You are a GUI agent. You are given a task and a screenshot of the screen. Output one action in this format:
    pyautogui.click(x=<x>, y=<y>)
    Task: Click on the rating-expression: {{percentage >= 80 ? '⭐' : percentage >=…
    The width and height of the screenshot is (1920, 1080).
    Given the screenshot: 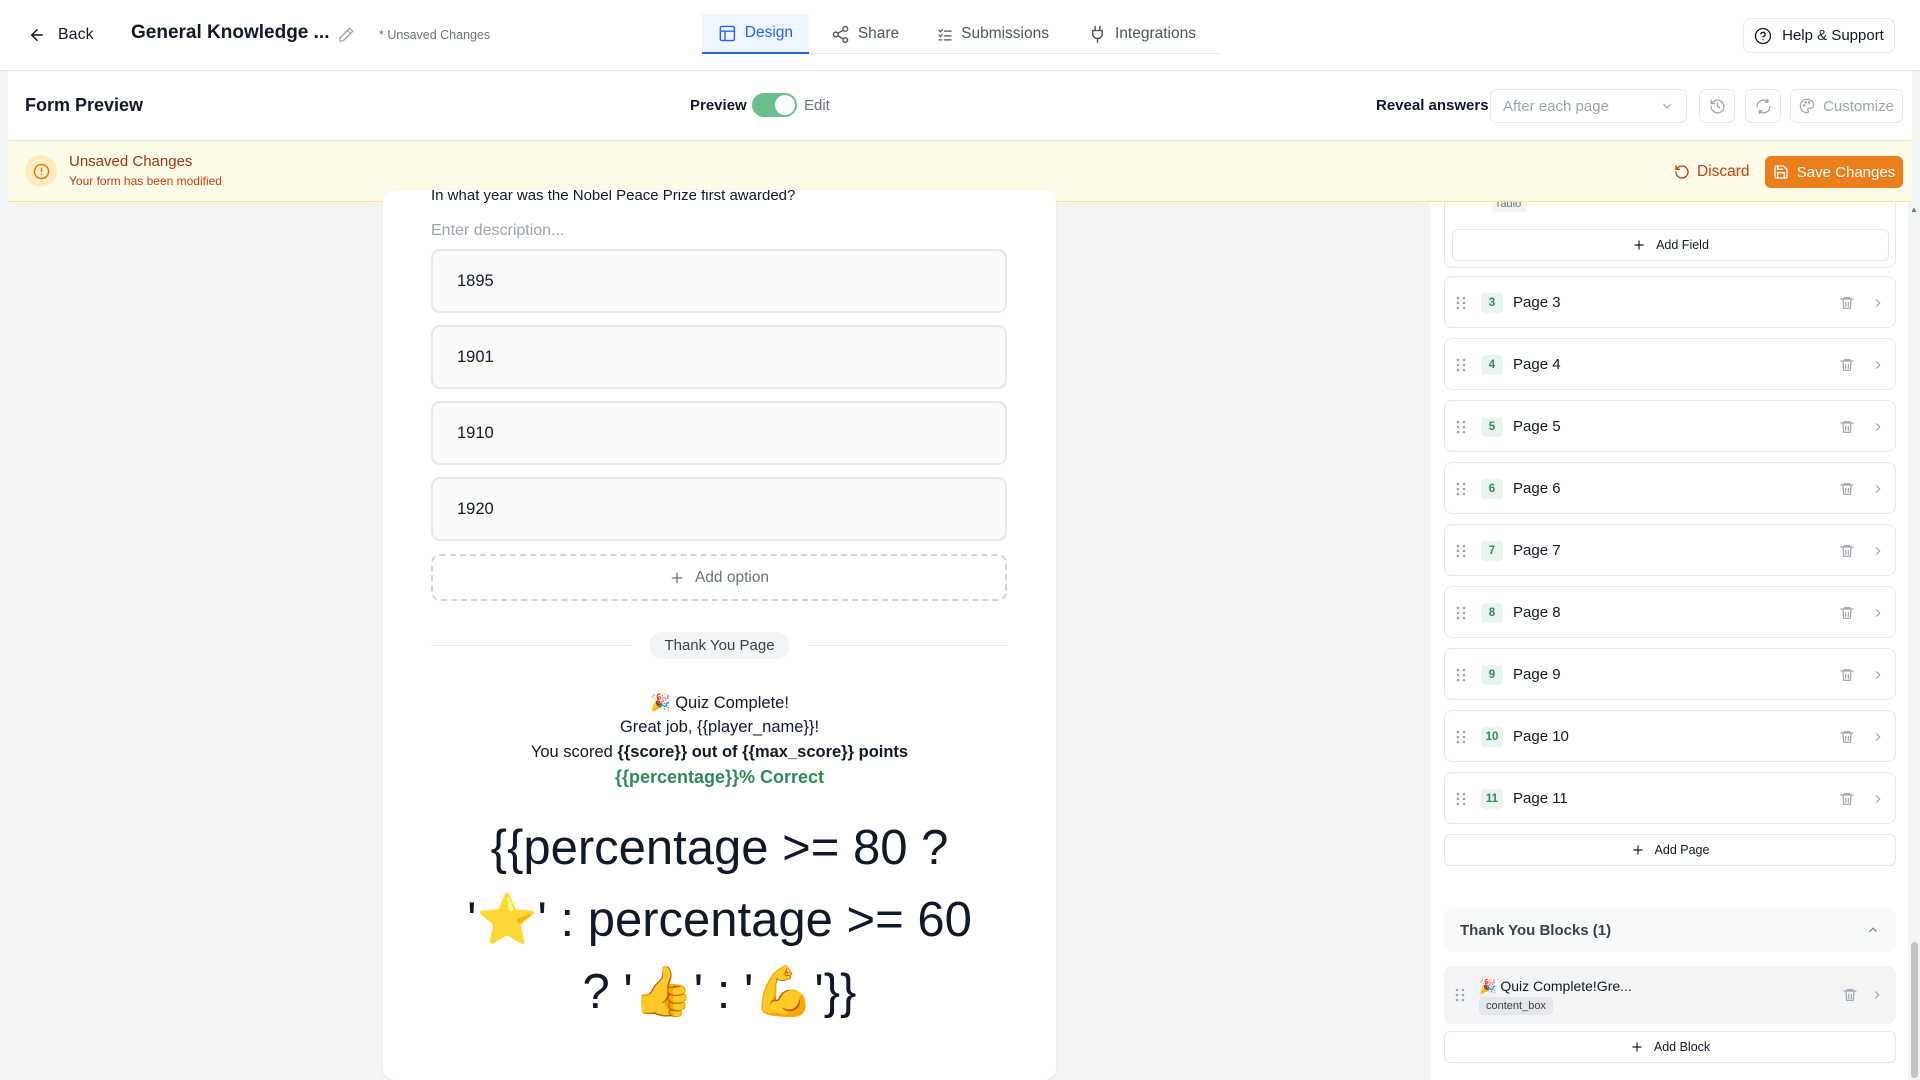 What is the action you would take?
    pyautogui.click(x=719, y=920)
    